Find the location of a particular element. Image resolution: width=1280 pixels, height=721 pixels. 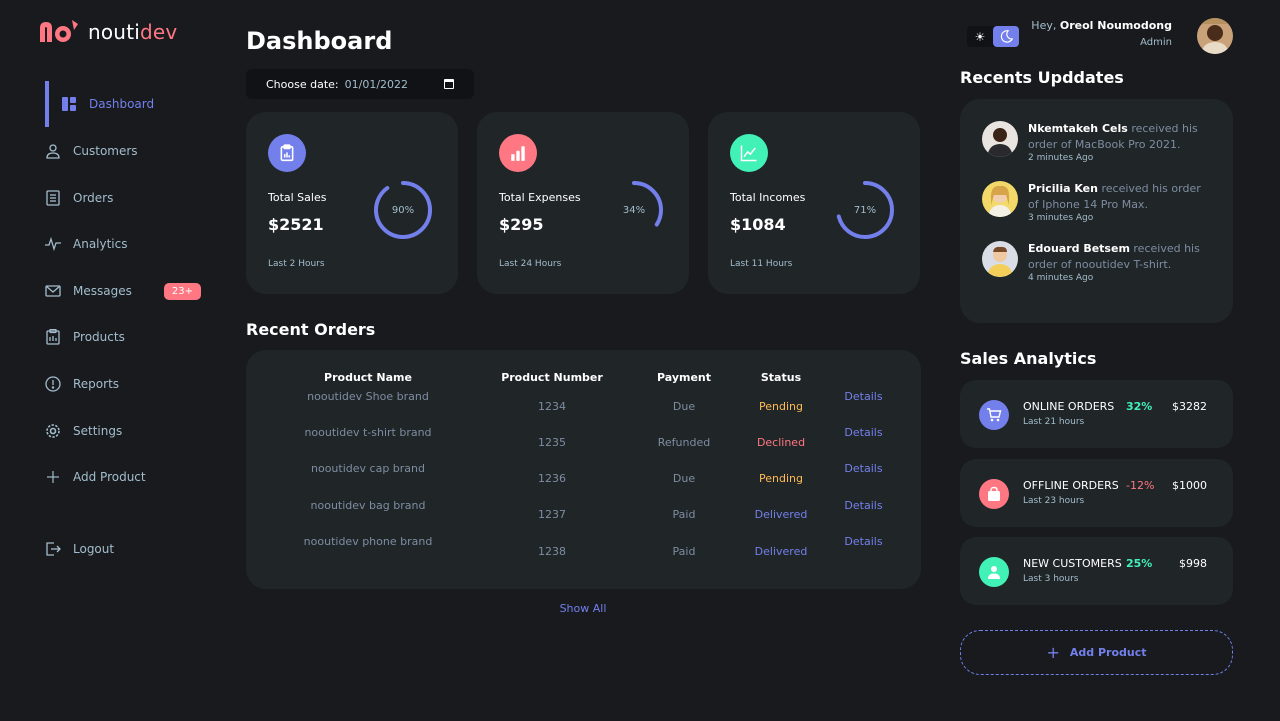

recent-orders-title: Recent Orders is located at coordinates (311, 329).